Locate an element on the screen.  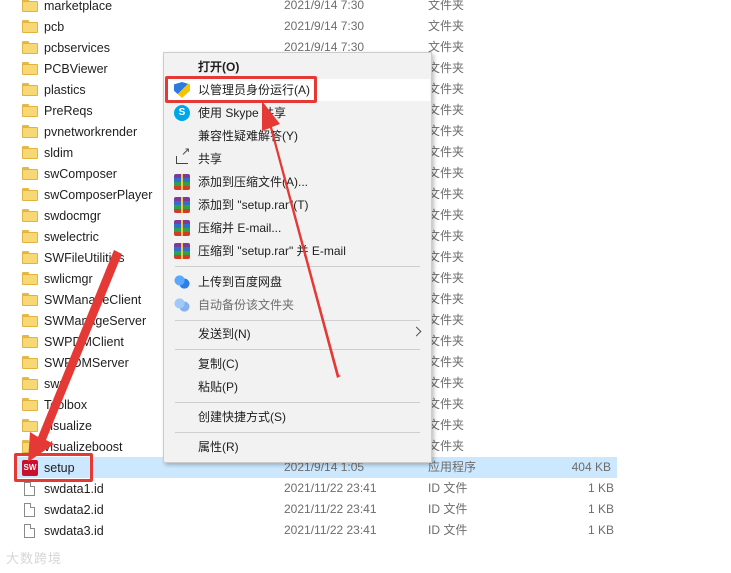
skype-icon: S is located at coordinates (182, 113).